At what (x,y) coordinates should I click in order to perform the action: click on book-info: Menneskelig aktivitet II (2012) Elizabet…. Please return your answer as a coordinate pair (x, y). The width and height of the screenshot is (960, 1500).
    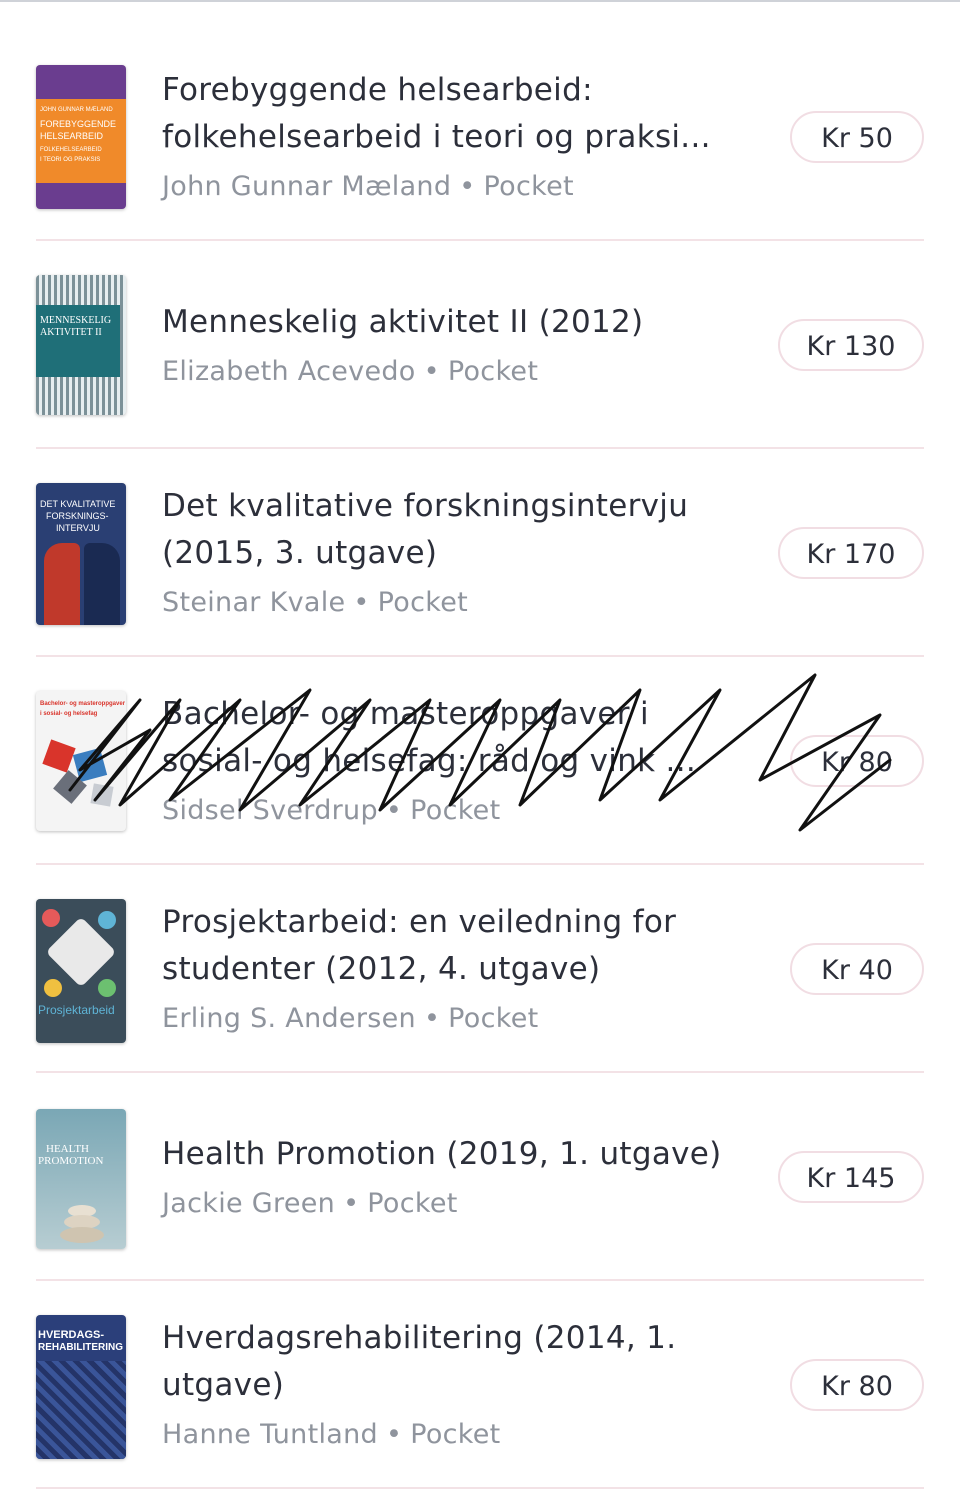
    Looking at the image, I should click on (452, 345).